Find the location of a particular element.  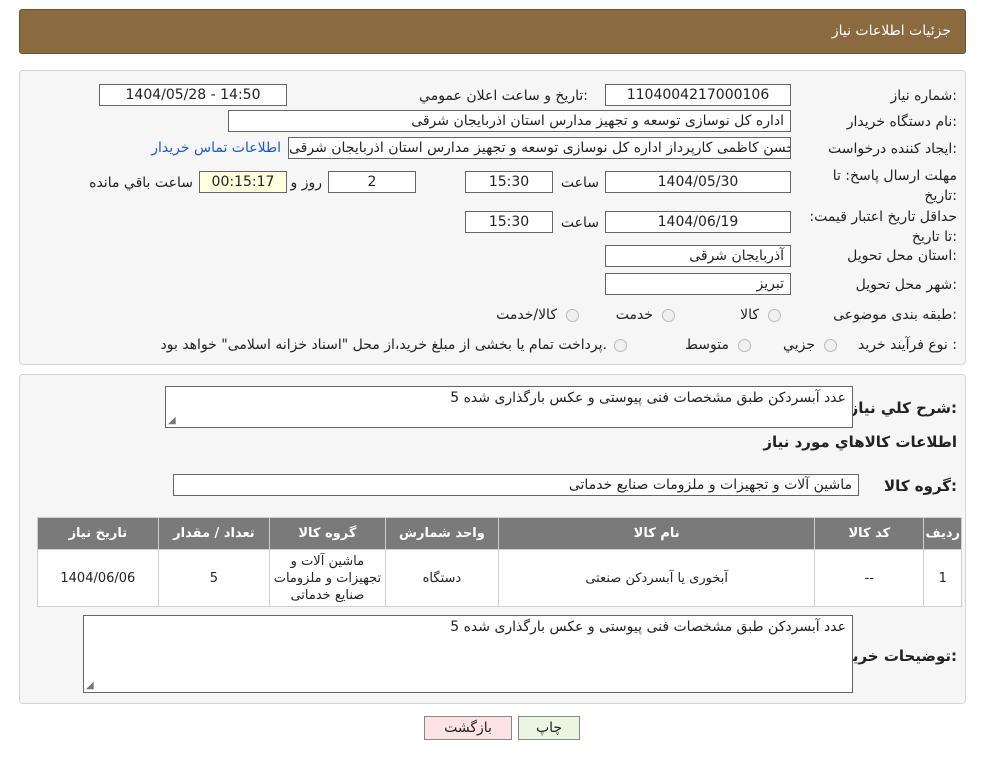

buyer-org-label: نام دستگاه خريدار: is located at coordinates (901, 122).